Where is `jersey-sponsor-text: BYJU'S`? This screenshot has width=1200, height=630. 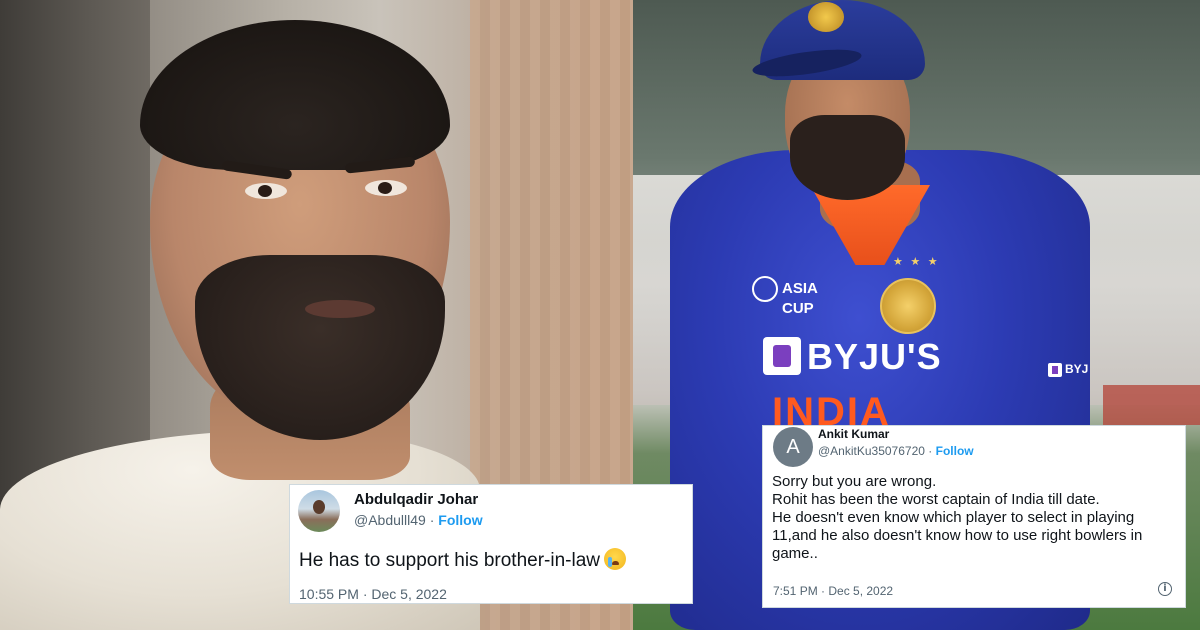
jersey-sponsor-text: BYJU'S is located at coordinates (874, 356).